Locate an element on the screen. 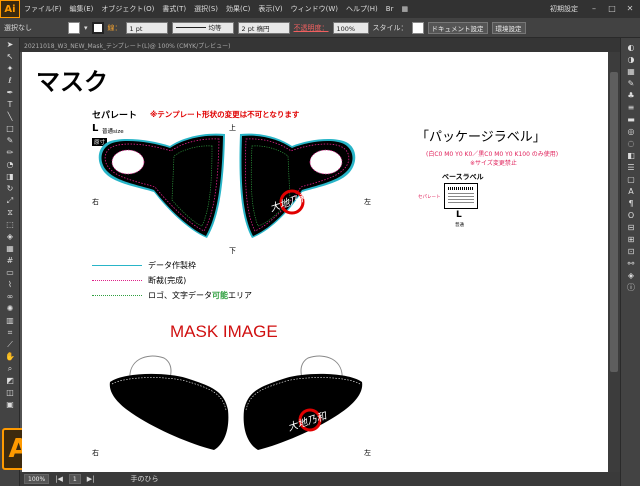  eraser-tool-icon: ◨ is located at coordinates (10, 176).